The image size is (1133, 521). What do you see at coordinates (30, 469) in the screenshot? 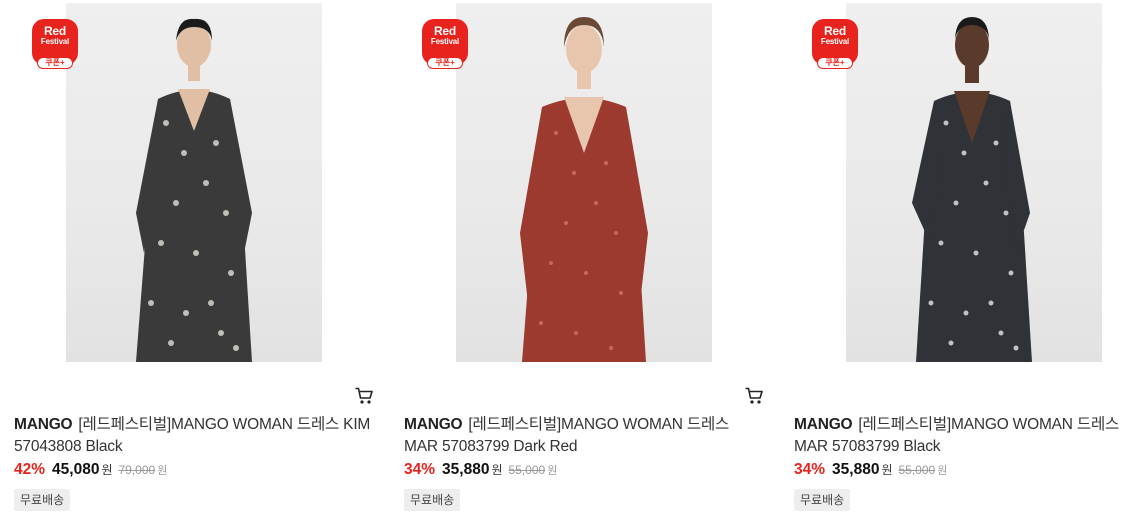
I see `discount-rate: 42%` at bounding box center [30, 469].